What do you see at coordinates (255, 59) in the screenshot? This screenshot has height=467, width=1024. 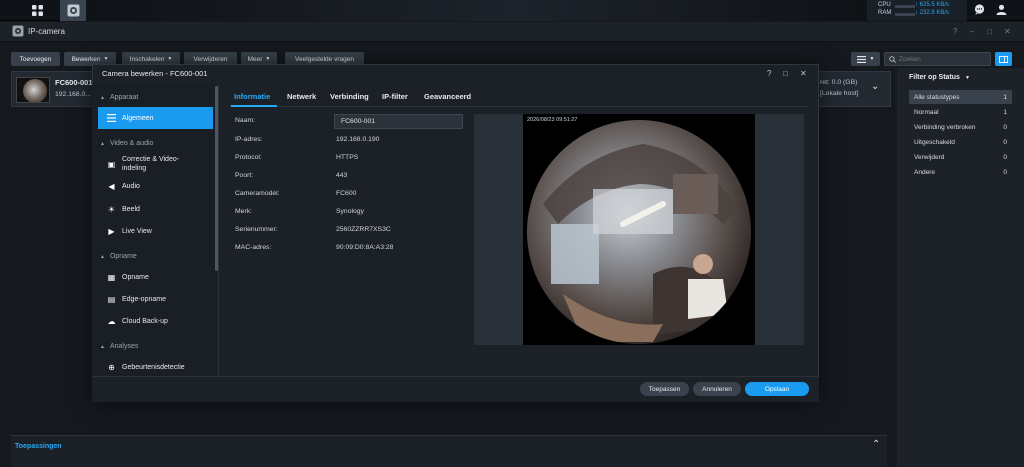 I see `more-button-label: Meer` at bounding box center [255, 59].